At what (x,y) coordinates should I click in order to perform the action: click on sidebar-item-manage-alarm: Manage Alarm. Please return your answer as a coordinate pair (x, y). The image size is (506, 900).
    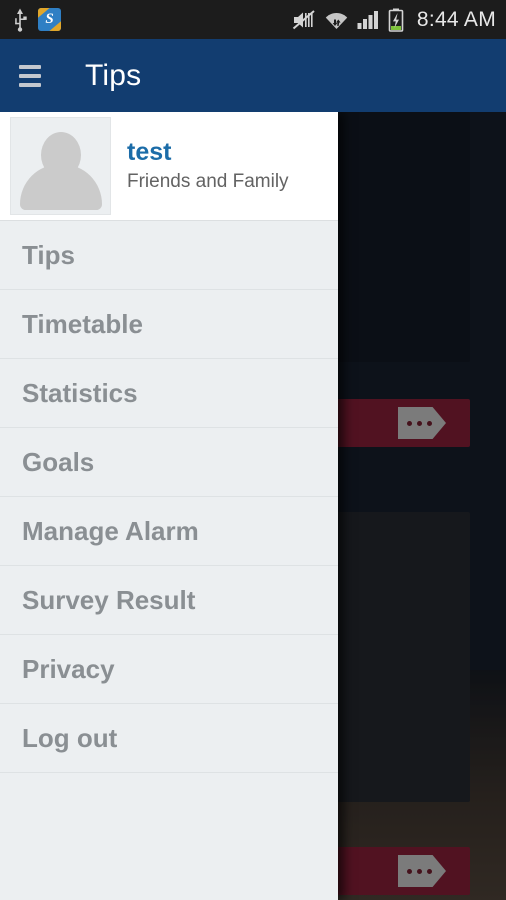
    Looking at the image, I should click on (169, 531).